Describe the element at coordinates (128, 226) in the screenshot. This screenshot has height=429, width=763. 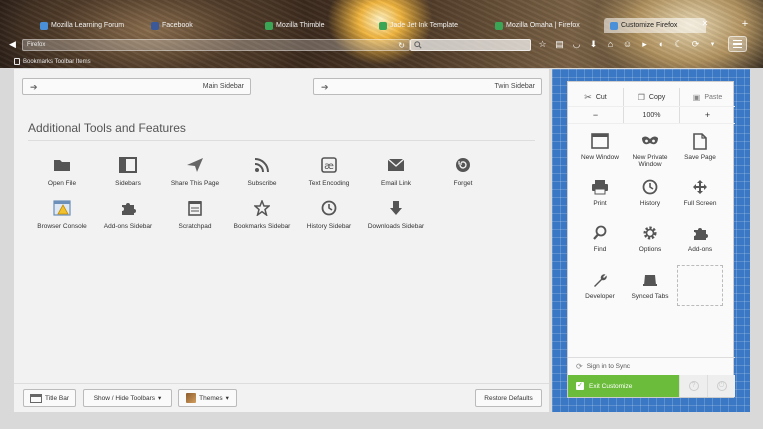
I see `tool-label: Add-ons Sidebar` at that location.